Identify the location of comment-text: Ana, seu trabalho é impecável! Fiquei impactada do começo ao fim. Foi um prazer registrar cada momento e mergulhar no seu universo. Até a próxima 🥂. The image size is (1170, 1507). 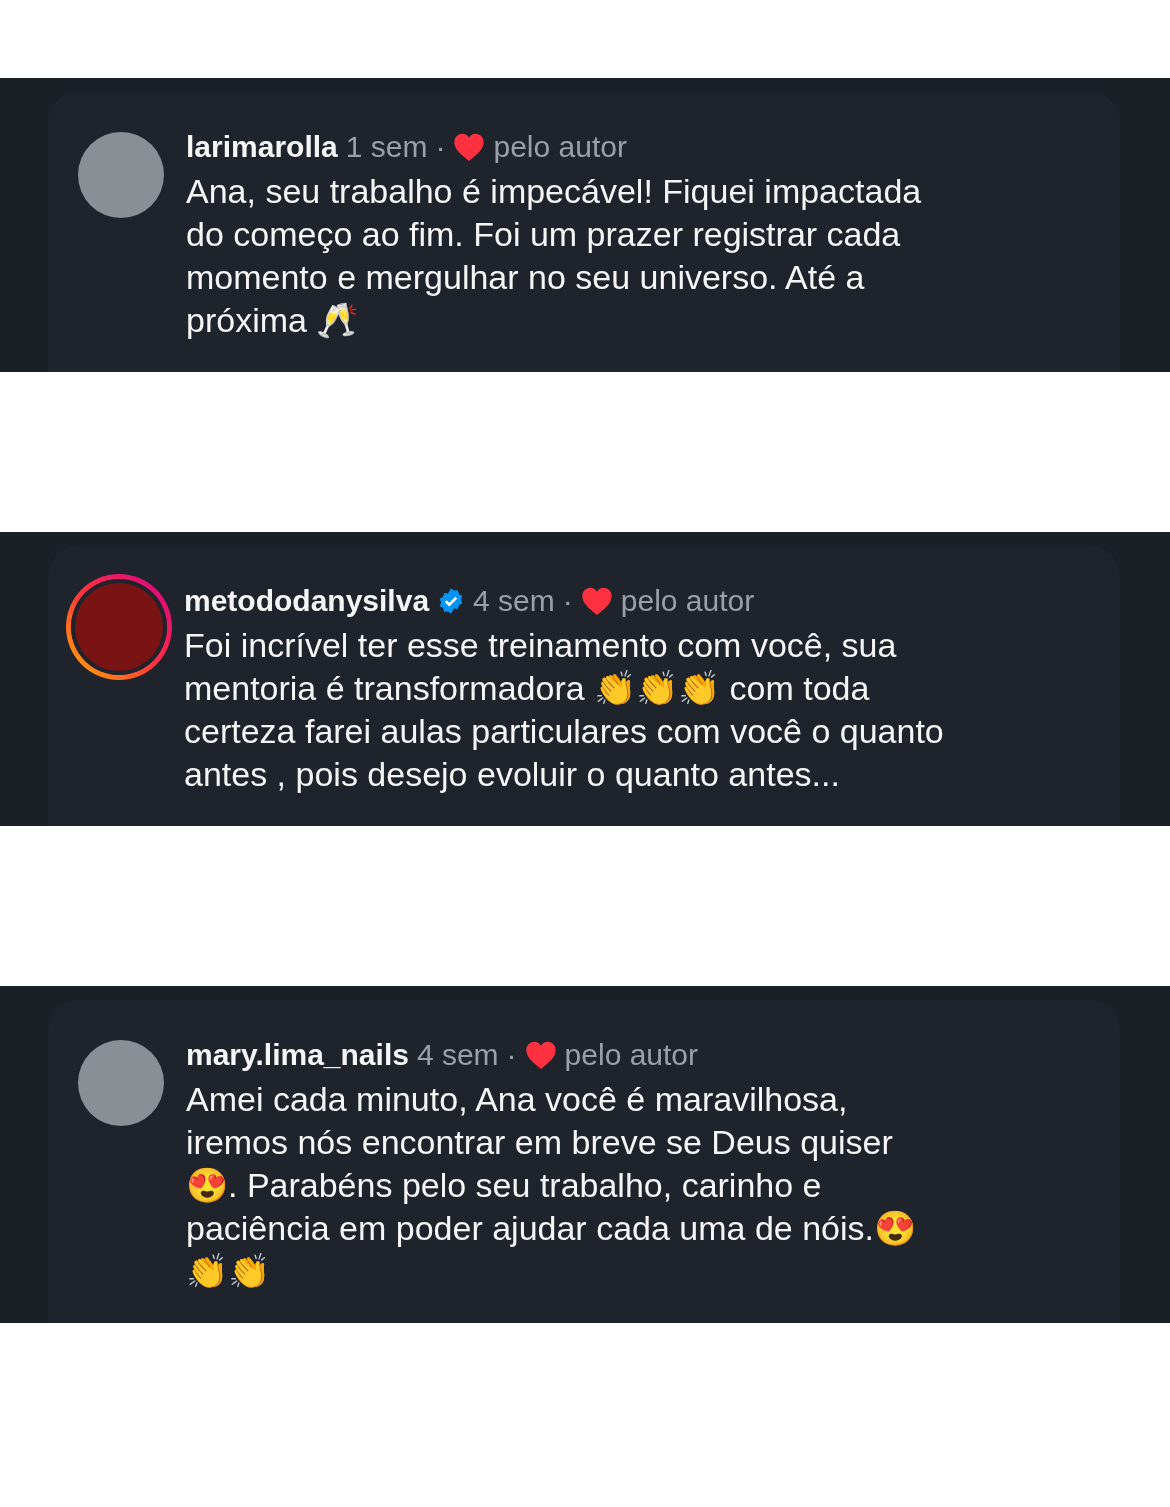
(554, 256).